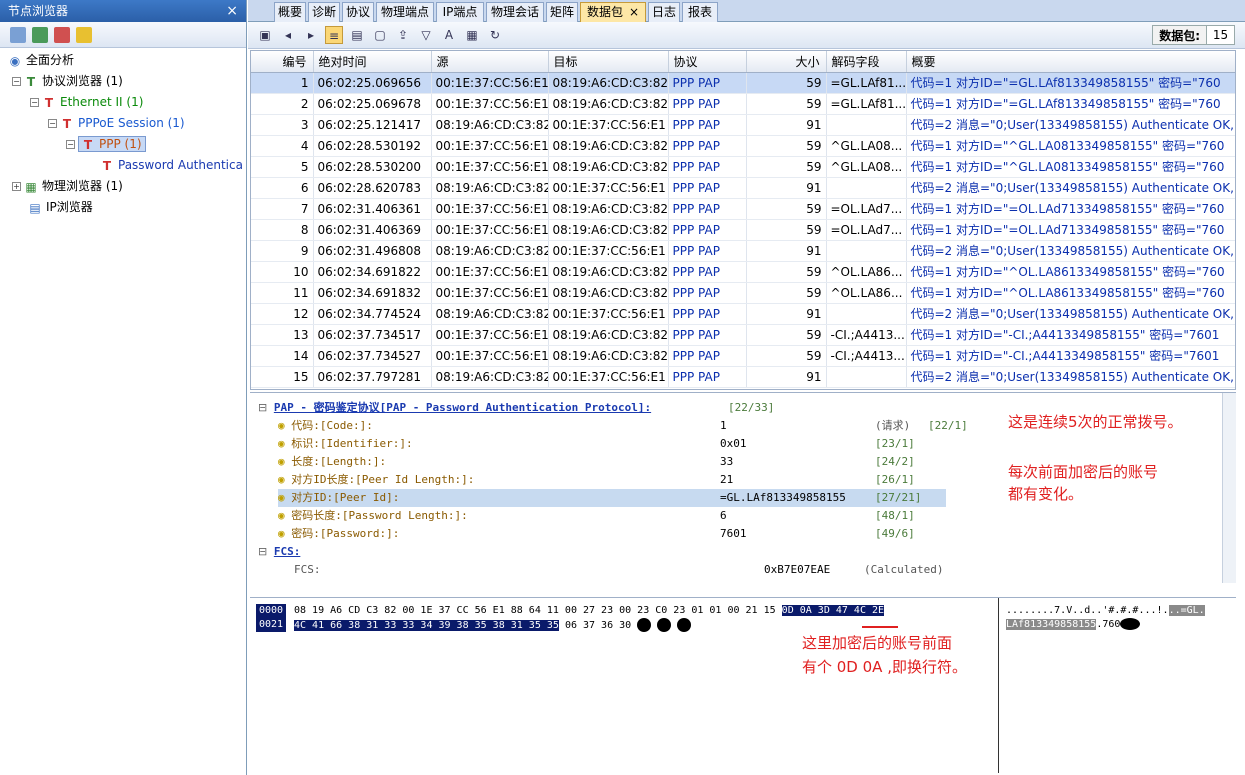  I want to click on table-cell: 12, so click(282, 314).